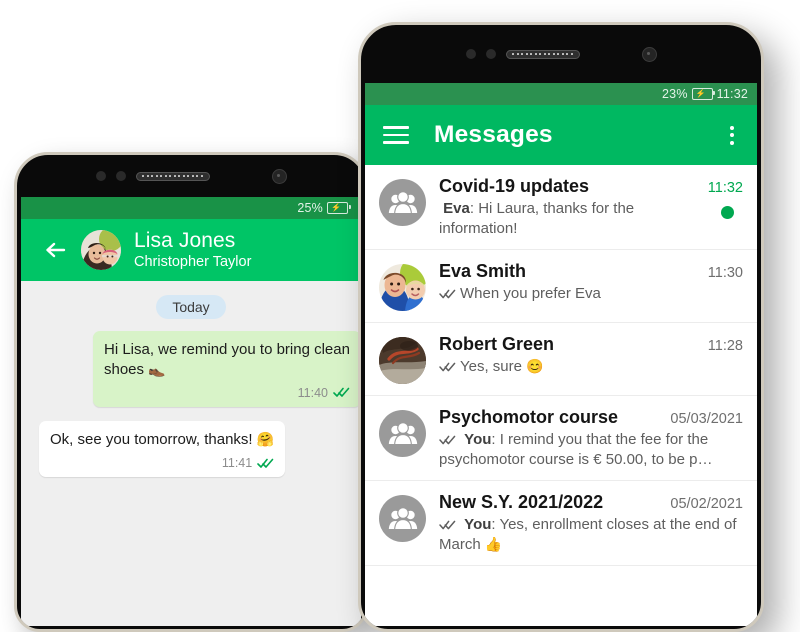 The width and height of the screenshot is (800, 632). Describe the element at coordinates (396, 135) in the screenshot. I see `hamburger-menu-icon` at that location.